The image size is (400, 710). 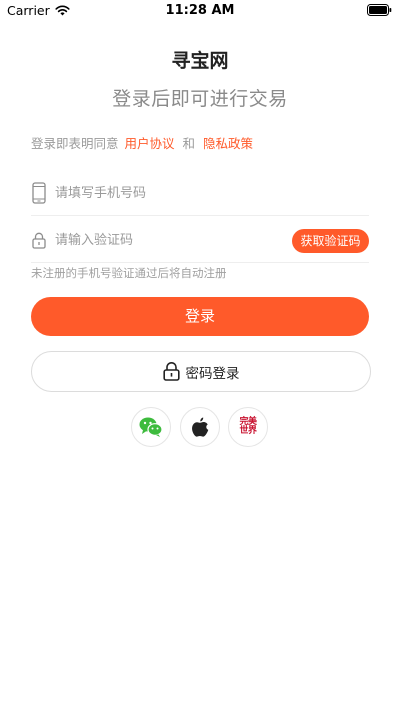 I want to click on privacy-policy-link: 隐私政策, so click(x=228, y=143).